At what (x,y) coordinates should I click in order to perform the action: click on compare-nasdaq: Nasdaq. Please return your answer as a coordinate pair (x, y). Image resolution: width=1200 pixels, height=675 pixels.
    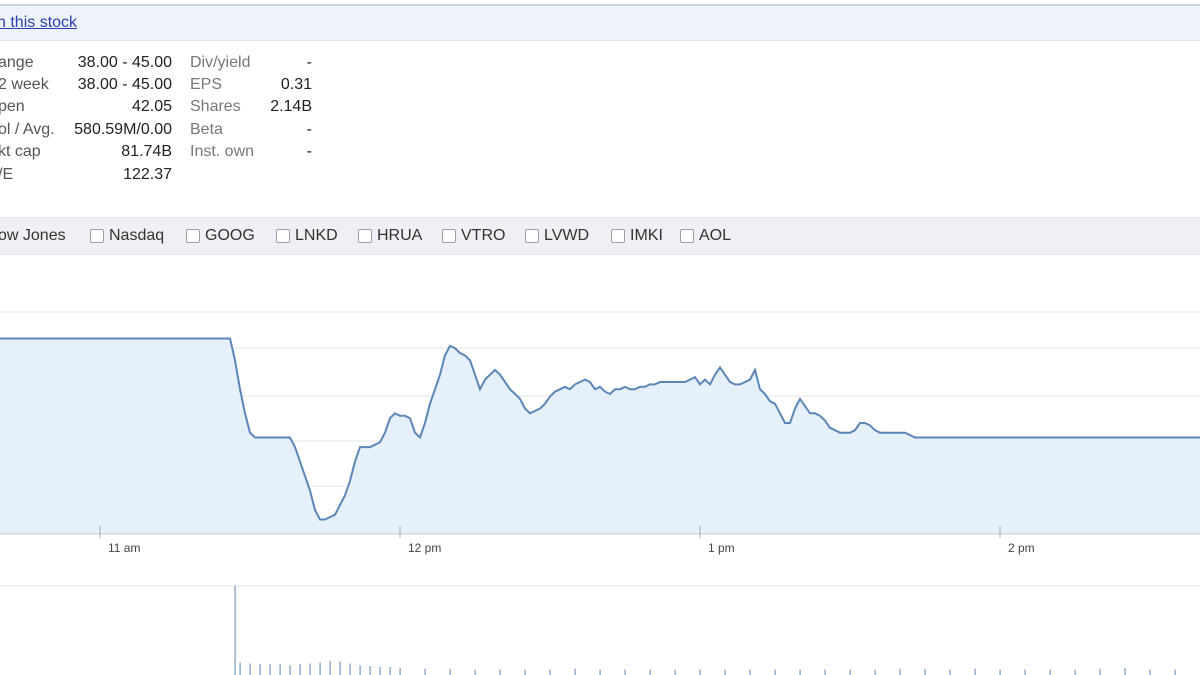
    Looking at the image, I should click on (127, 236).